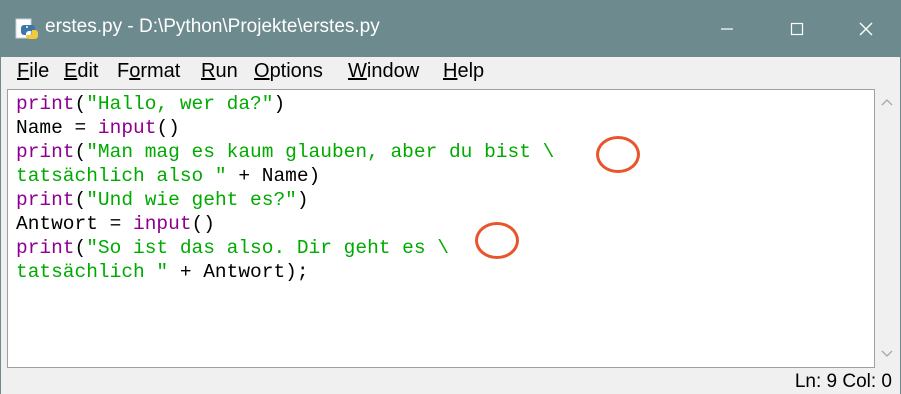 Image resolution: width=901 pixels, height=394 pixels. I want to click on minimize-icon, so click(727, 29).